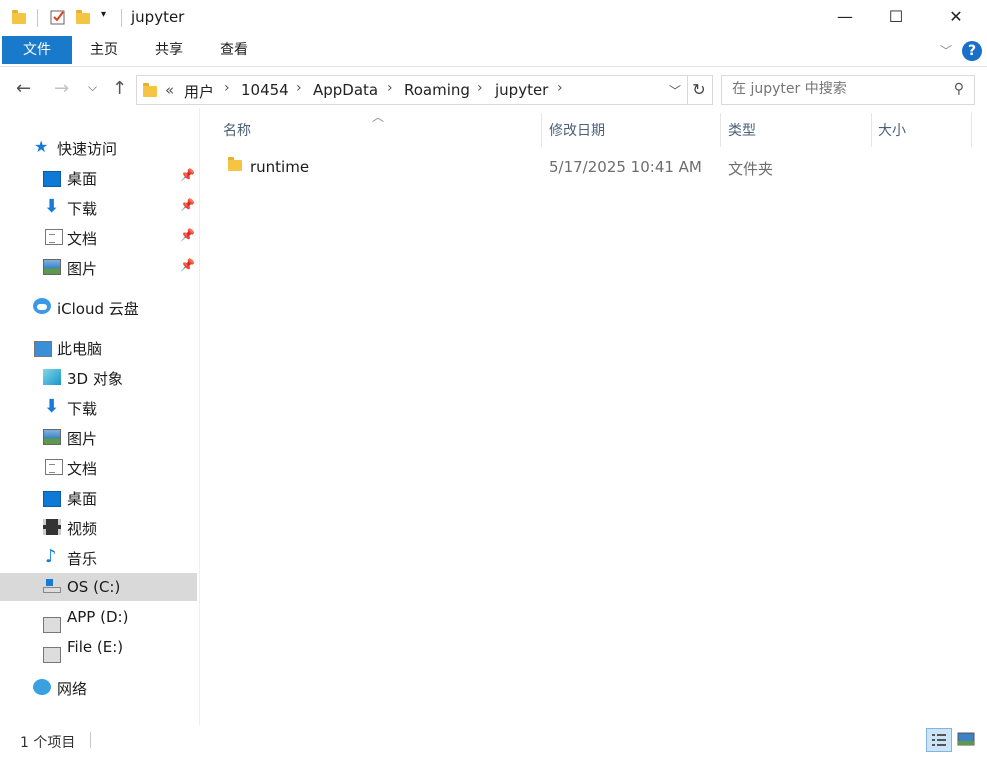  What do you see at coordinates (82, 179) in the screenshot?
I see `nav-label: 桌面` at bounding box center [82, 179].